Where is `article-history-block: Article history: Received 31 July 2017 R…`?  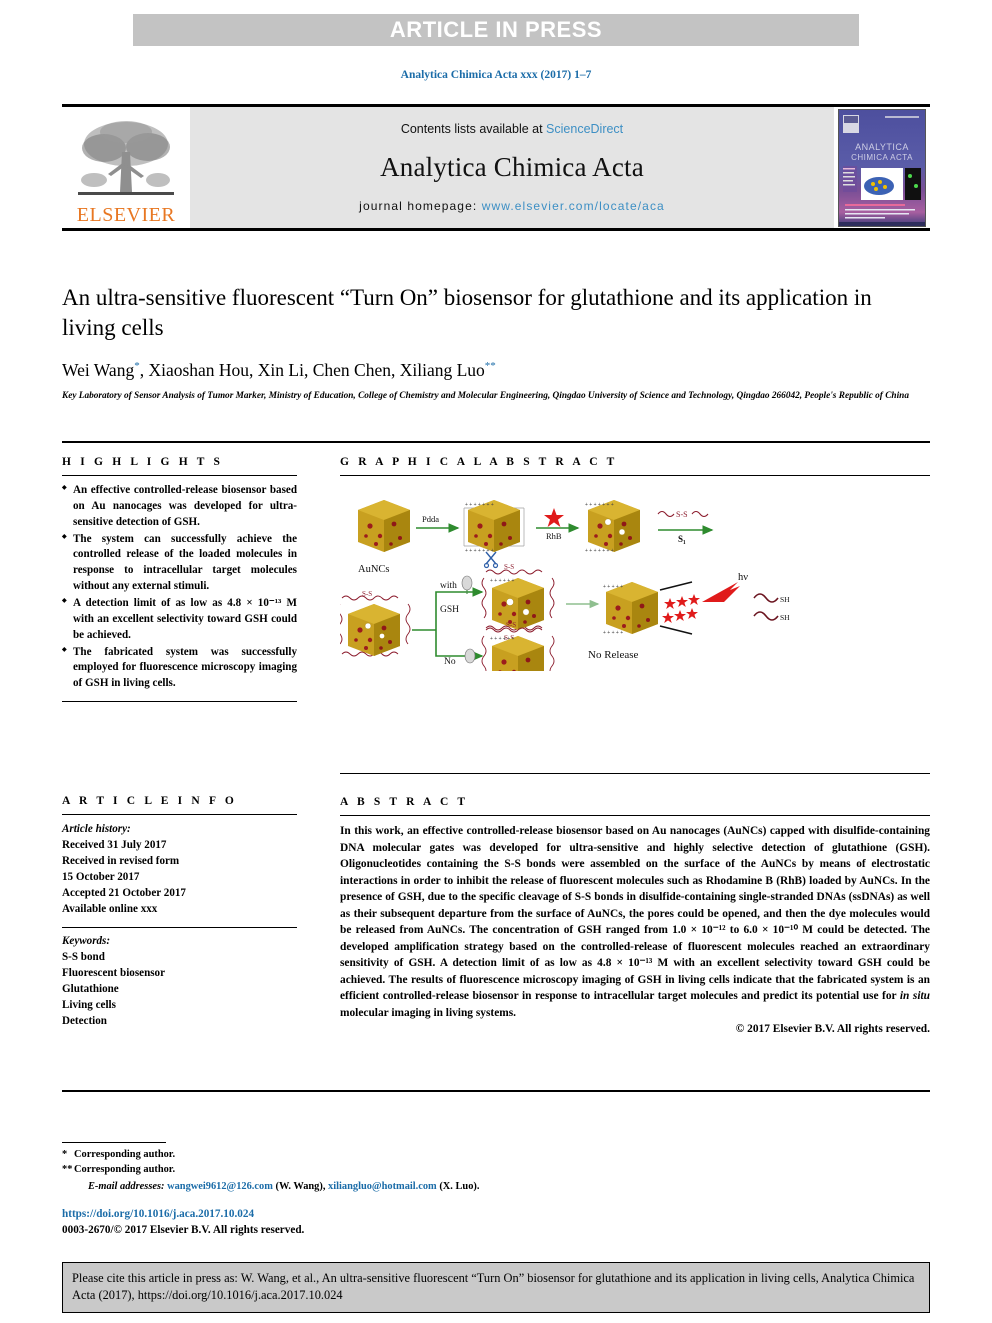 article-history-block: Article history: Received 31 July 2017 R… is located at coordinates (179, 870).